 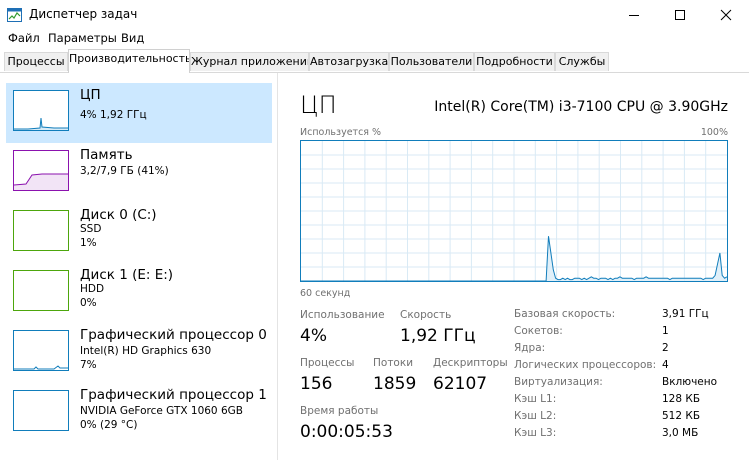 What do you see at coordinates (714, 132) in the screenshot?
I see `graph-max-label: 100%` at bounding box center [714, 132].